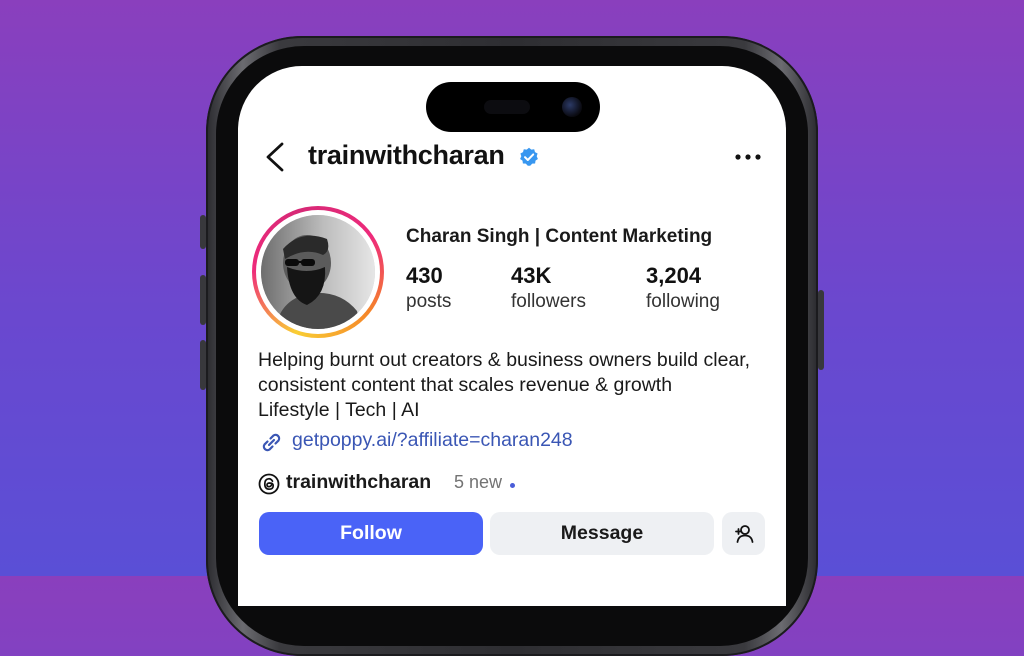  What do you see at coordinates (529, 157) in the screenshot?
I see `verified-badge-icon` at bounding box center [529, 157].